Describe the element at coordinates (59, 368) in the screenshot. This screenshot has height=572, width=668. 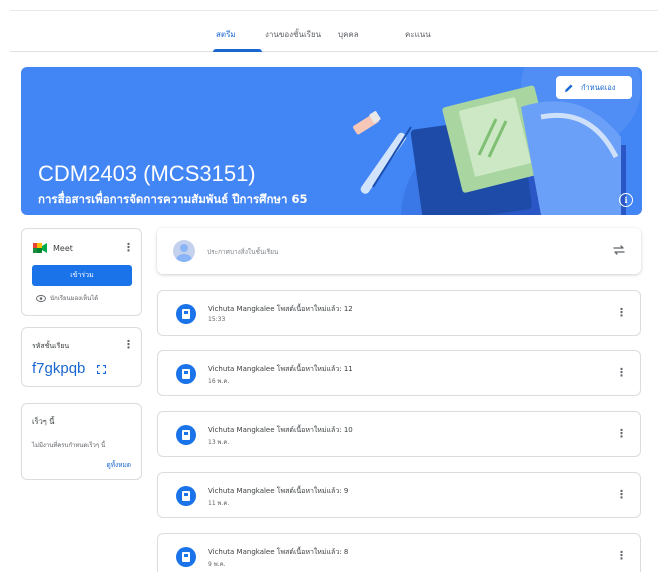
I see `class-code-value: f7gkpqb` at that location.